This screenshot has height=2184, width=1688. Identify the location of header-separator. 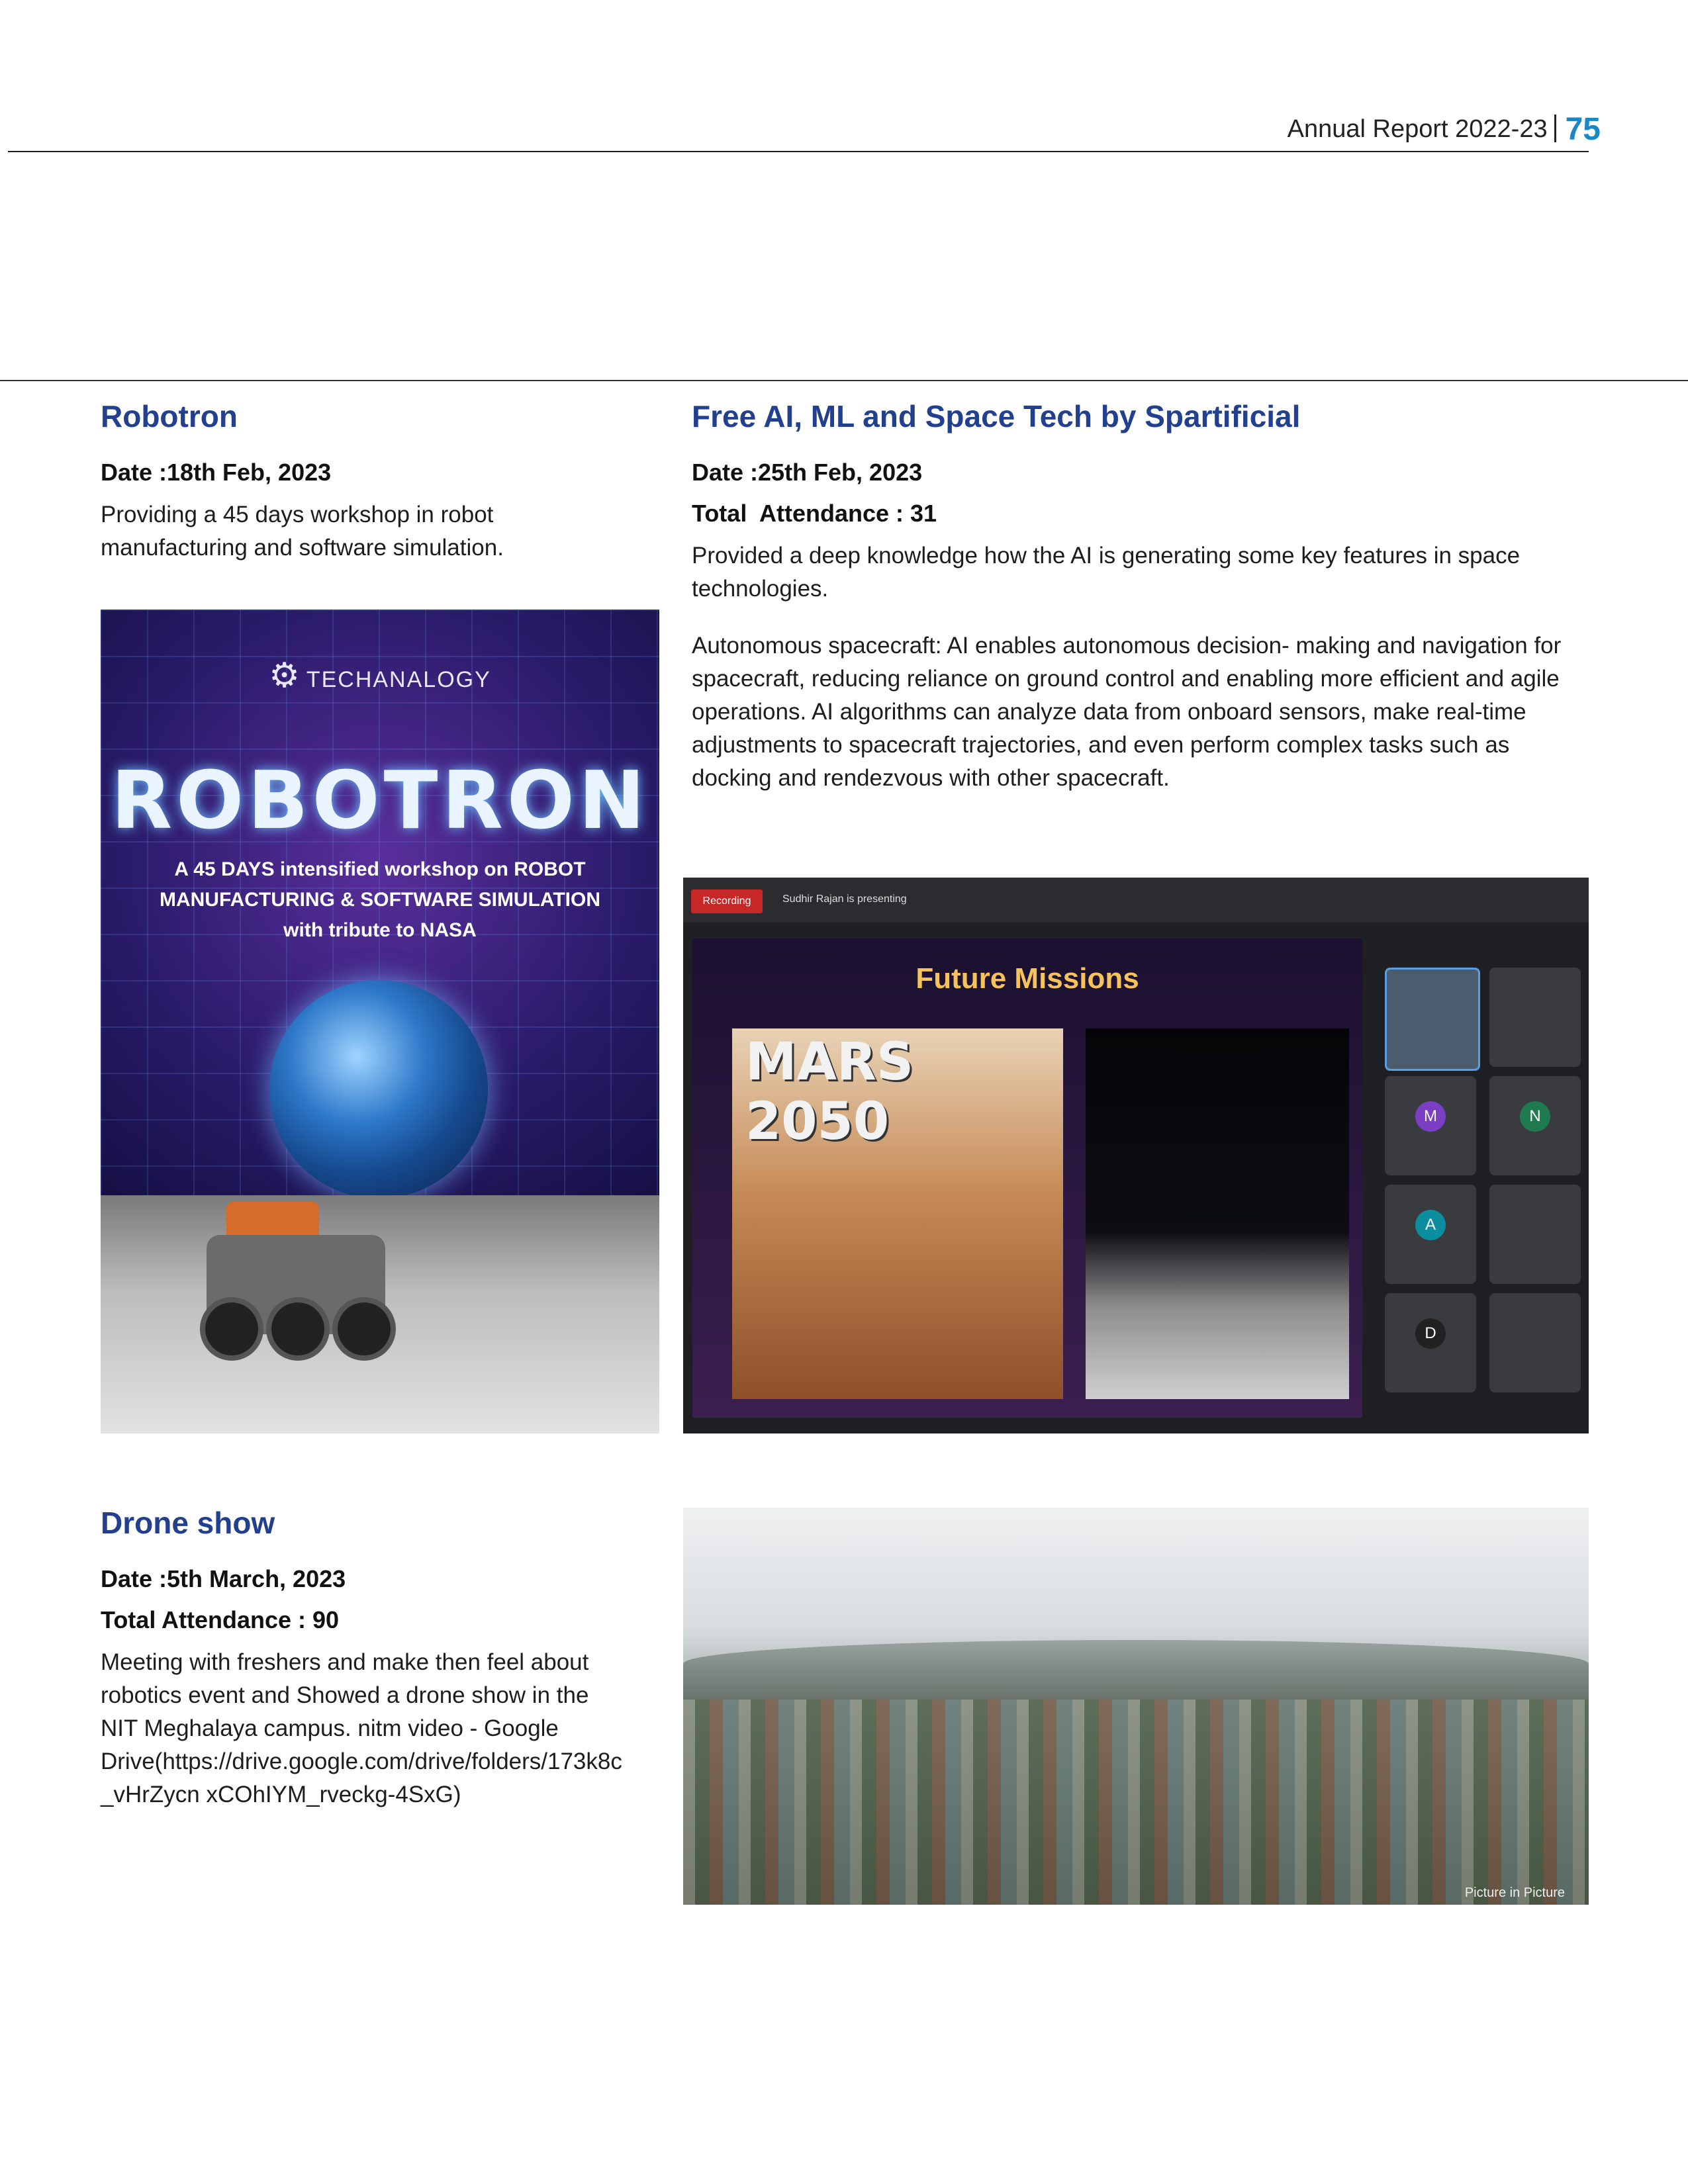
(1555, 128).